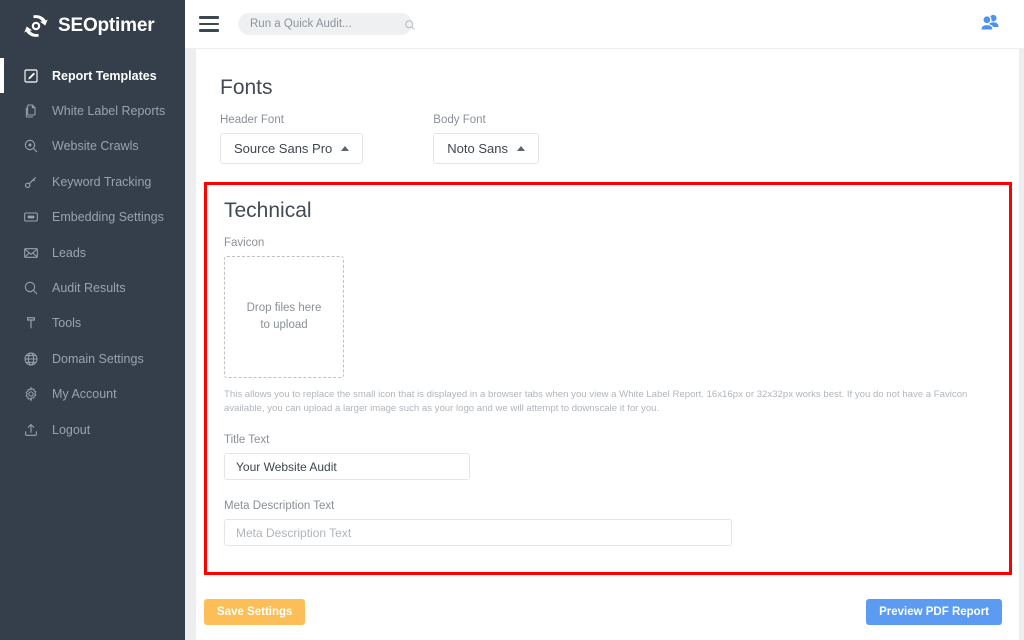 The image size is (1024, 640). What do you see at coordinates (69, 252) in the screenshot?
I see `sidebar-item-label: Leads` at bounding box center [69, 252].